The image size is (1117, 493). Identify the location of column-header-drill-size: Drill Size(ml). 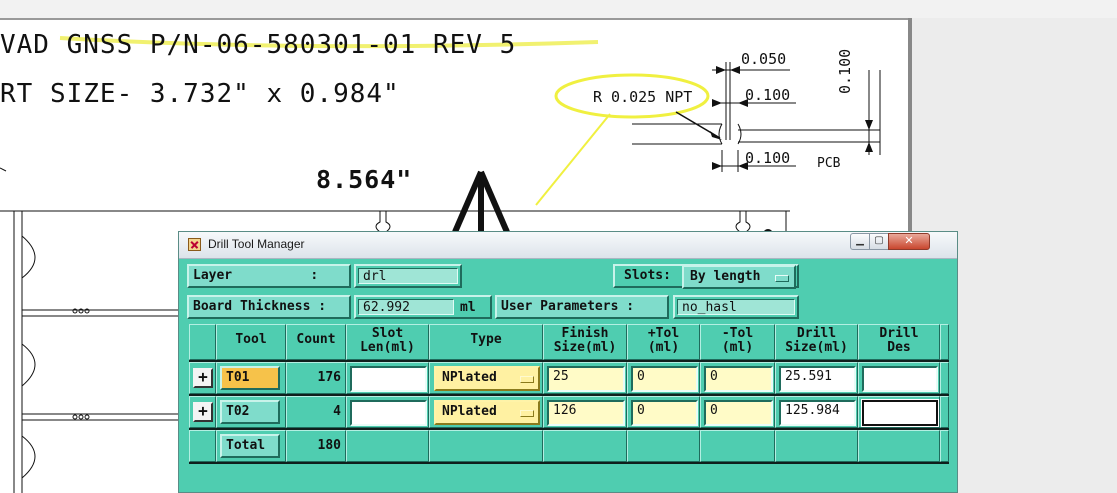
(816, 342).